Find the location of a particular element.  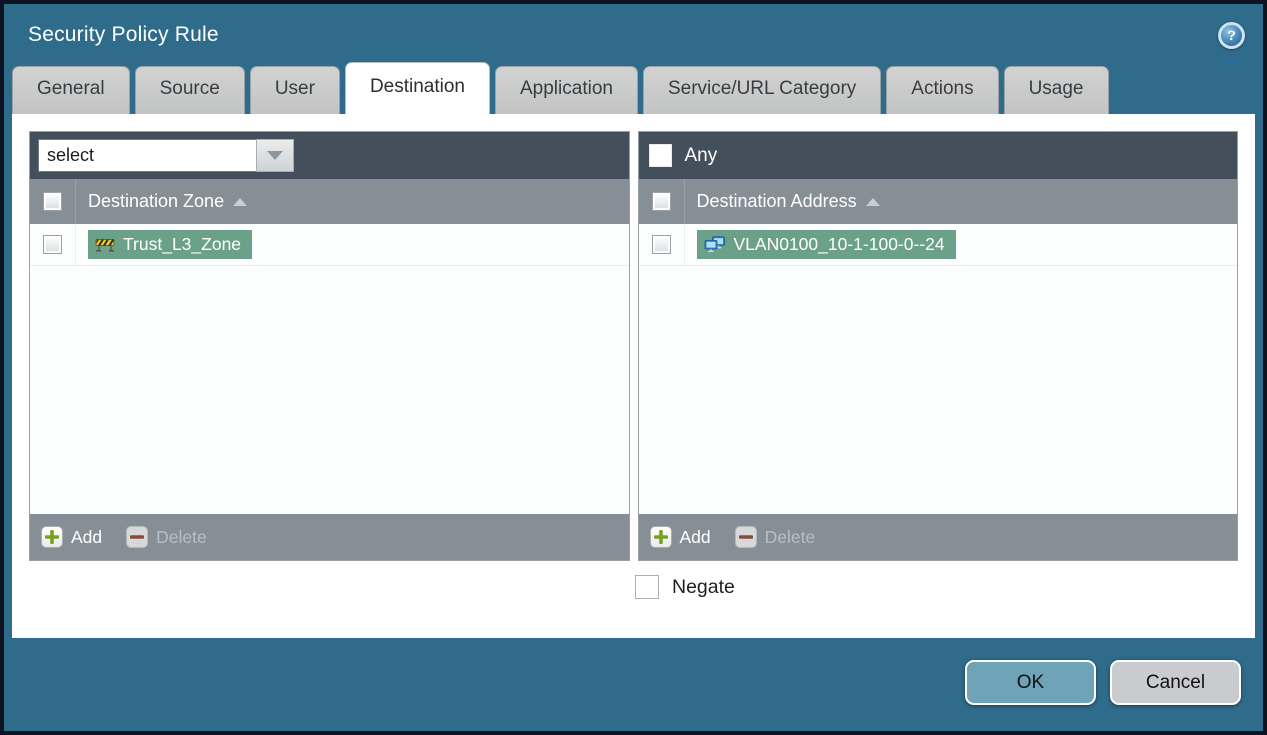

tab-usage: Usage is located at coordinates (1056, 90).